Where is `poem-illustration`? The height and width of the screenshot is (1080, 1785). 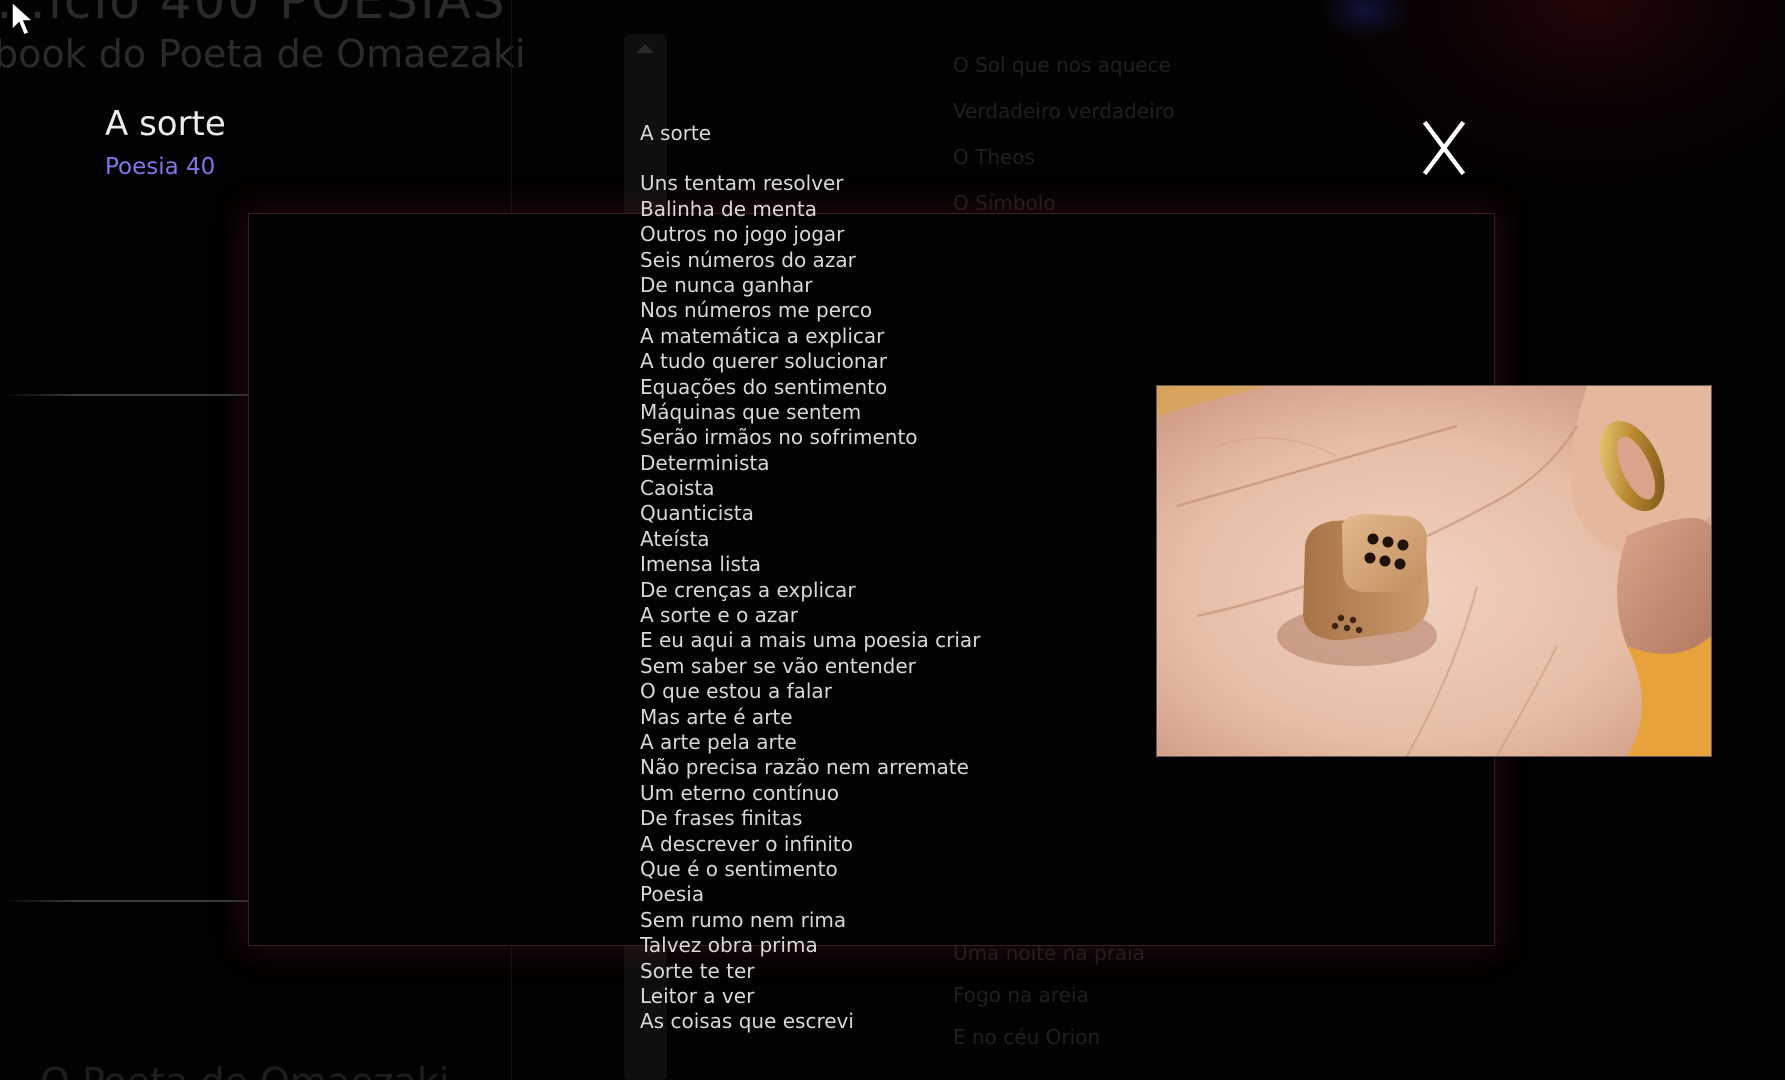
poem-illustration is located at coordinates (1434, 571).